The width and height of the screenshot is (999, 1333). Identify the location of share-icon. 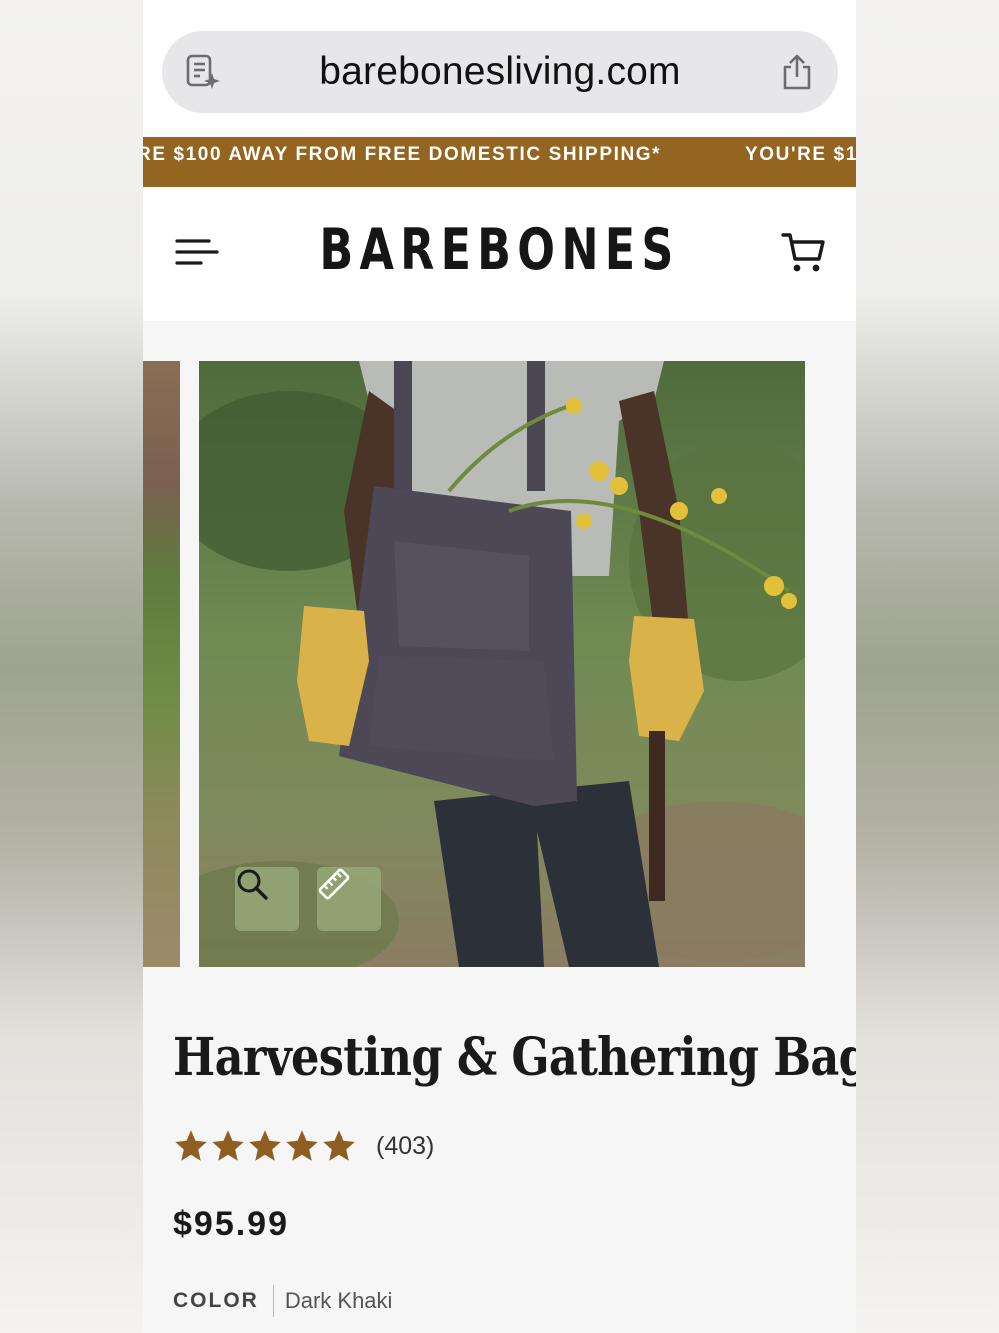
(797, 72).